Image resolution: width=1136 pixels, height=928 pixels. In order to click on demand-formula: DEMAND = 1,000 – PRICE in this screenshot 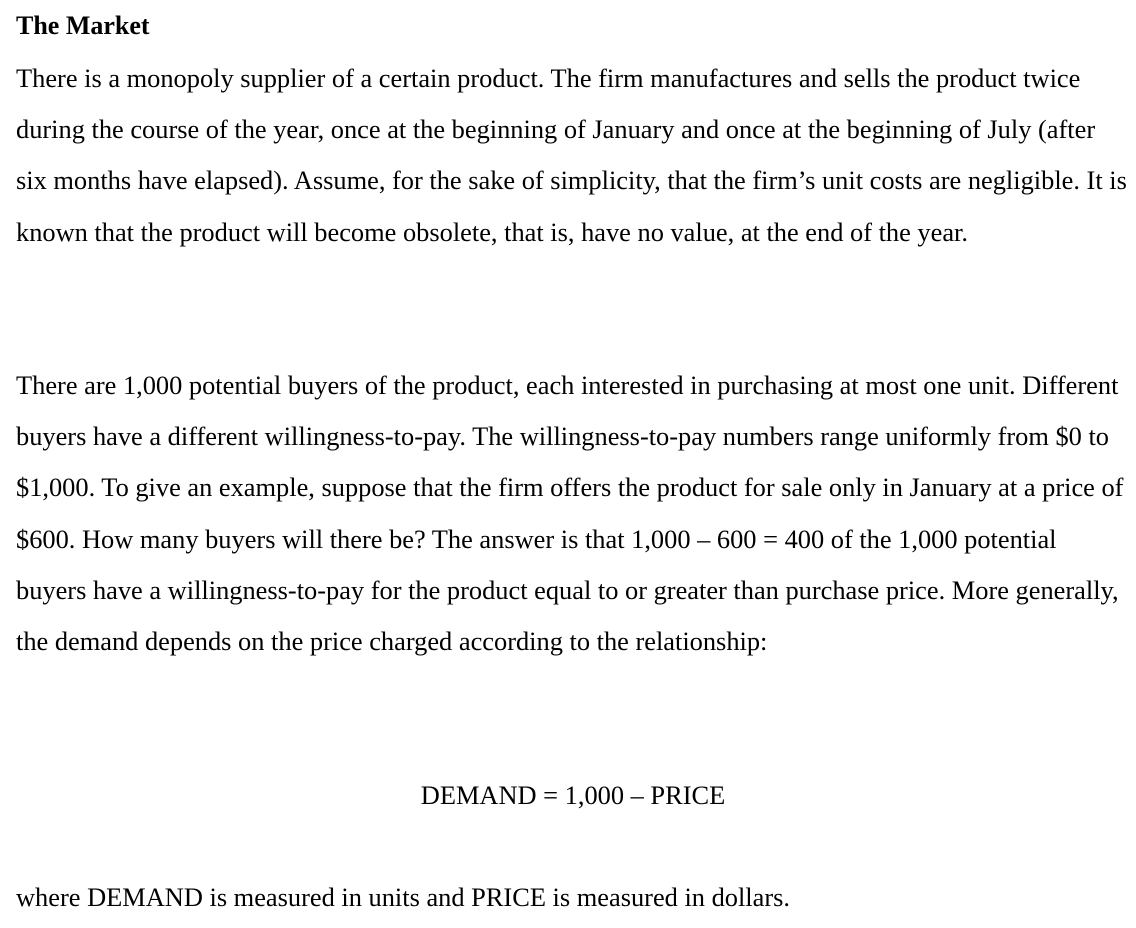, I will do `click(573, 795)`.